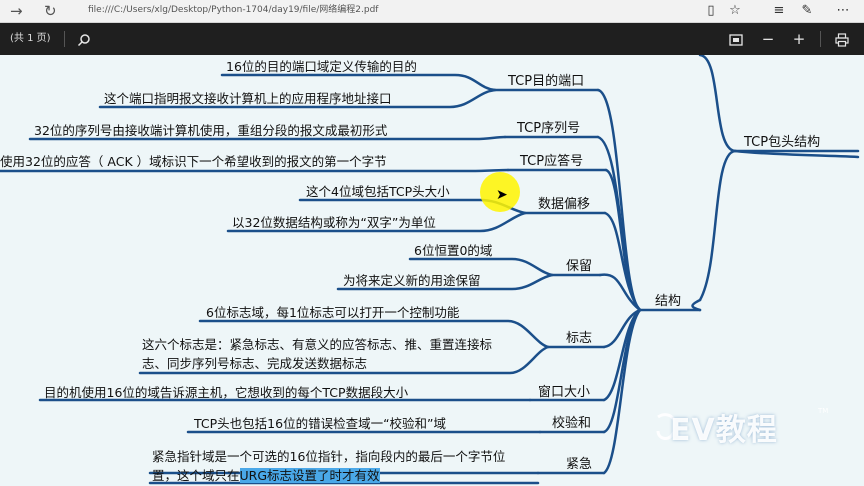  I want to click on section-label-tcp-seq: TCP序列号, so click(549, 128).